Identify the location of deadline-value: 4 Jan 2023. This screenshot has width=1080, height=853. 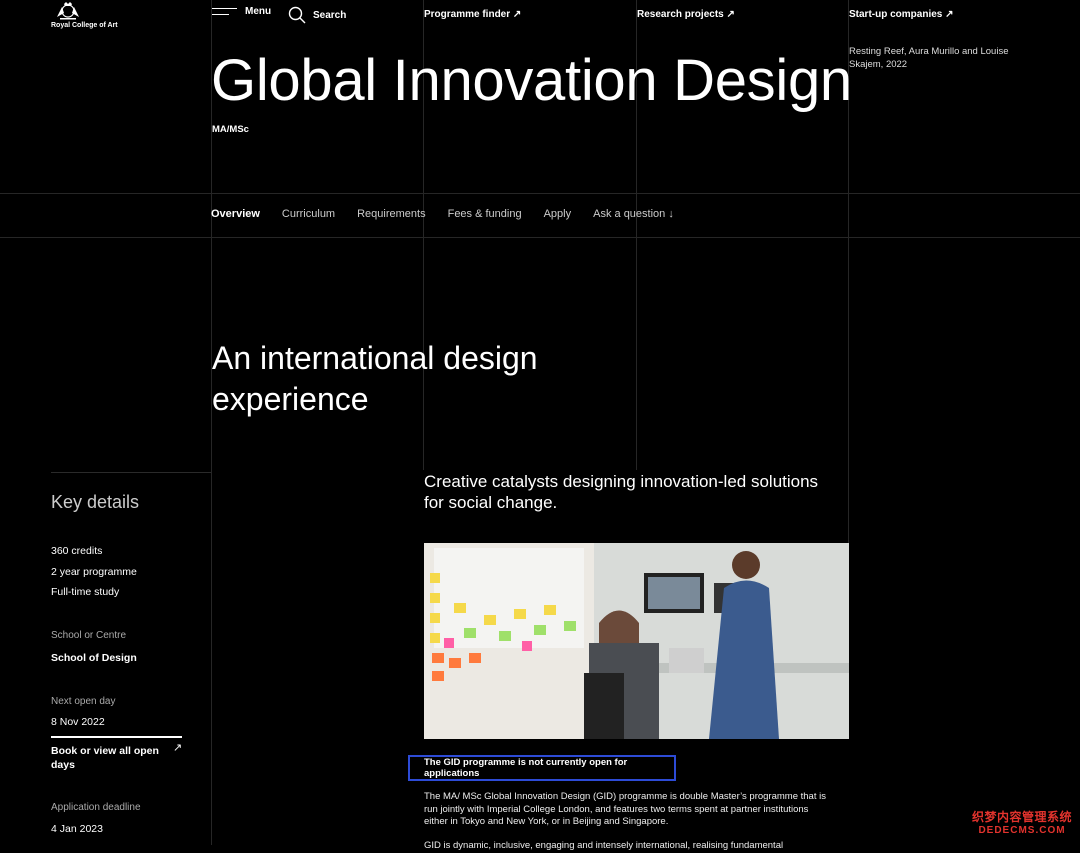
(77, 829).